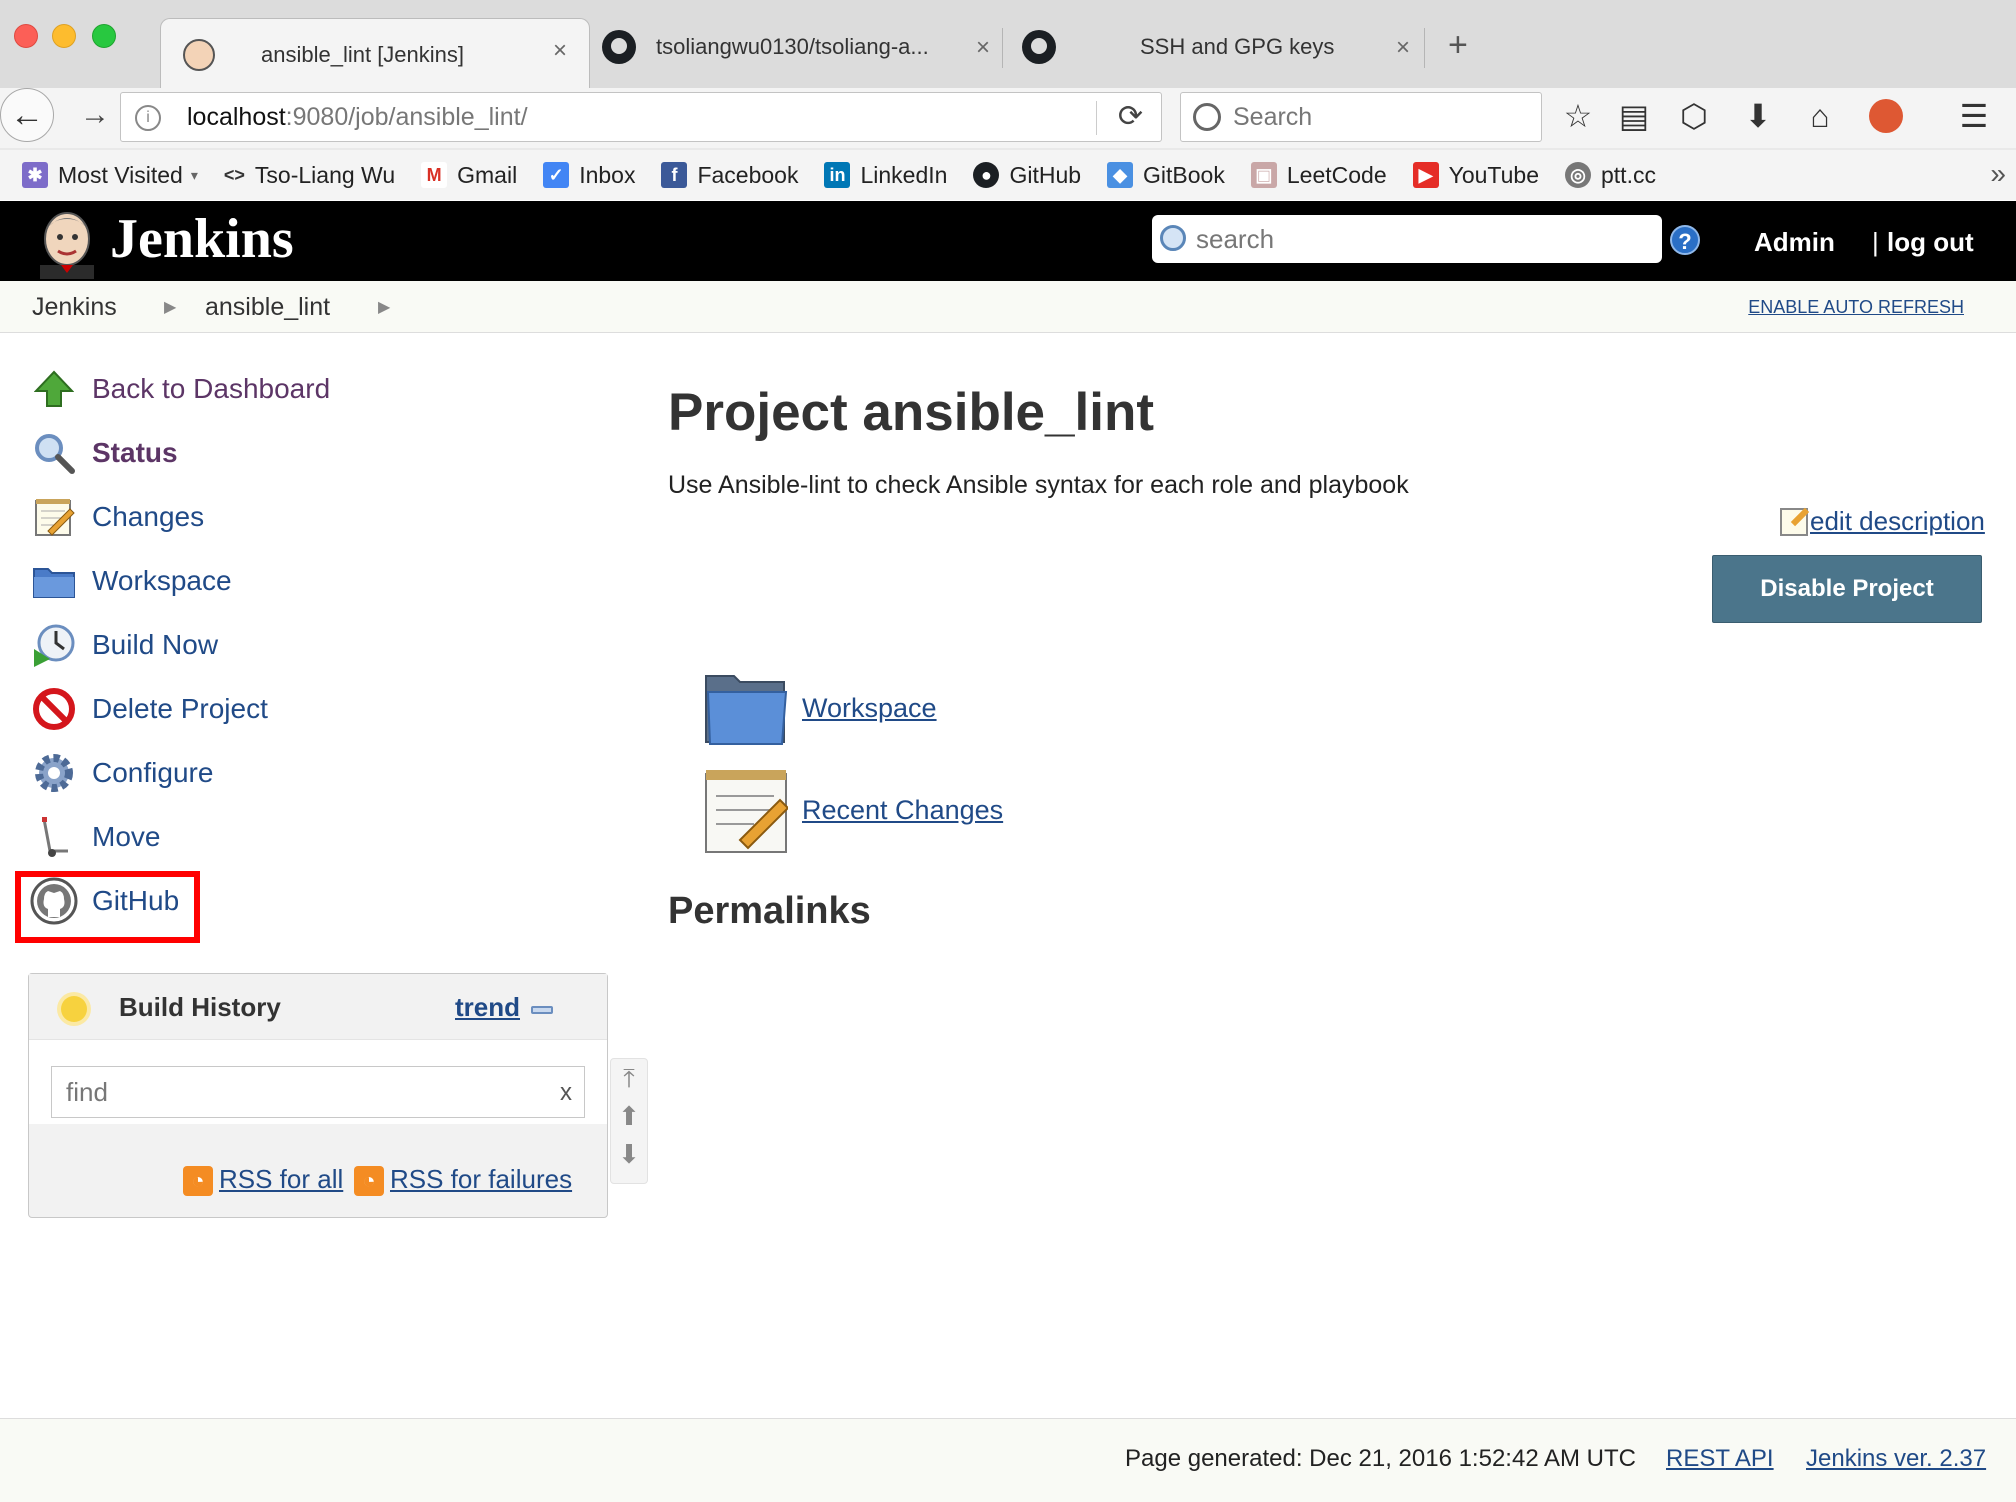  I want to click on reading-list-icon: ▤, so click(1634, 116).